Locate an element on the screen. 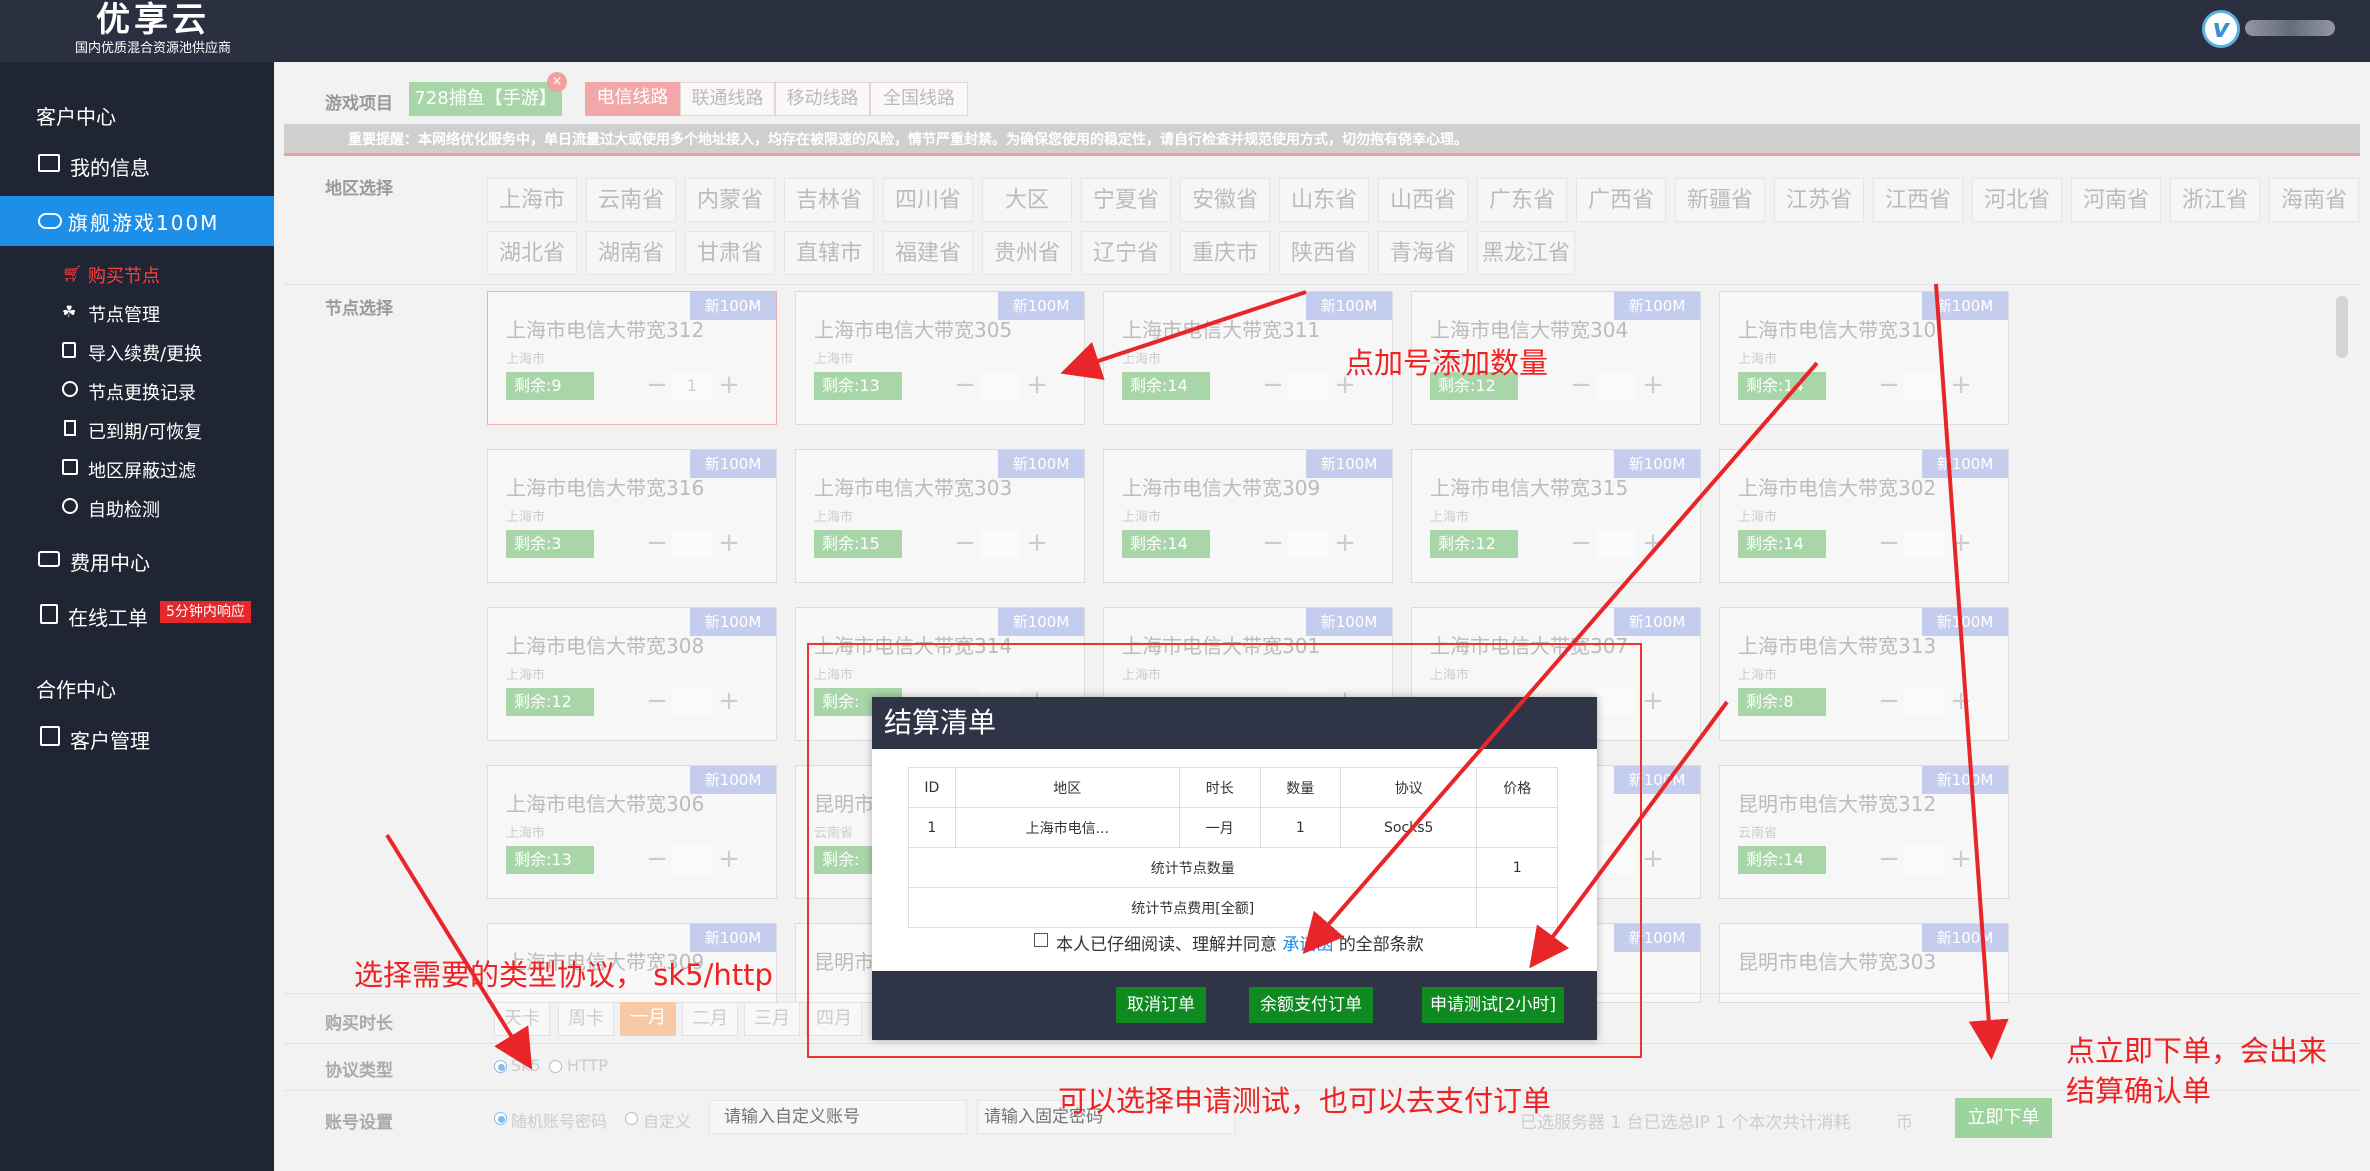 This screenshot has width=2370, height=1171. annotation-plus: 点加号添加数量 is located at coordinates (1447, 363).